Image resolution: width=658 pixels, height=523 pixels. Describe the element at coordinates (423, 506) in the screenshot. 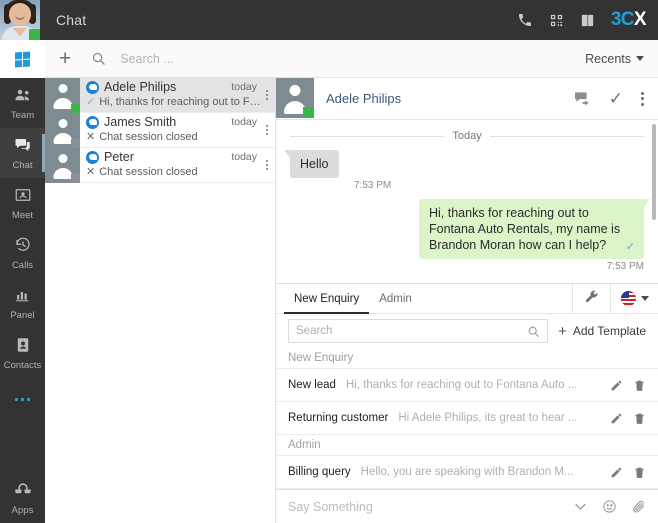

I see `message-input` at that location.